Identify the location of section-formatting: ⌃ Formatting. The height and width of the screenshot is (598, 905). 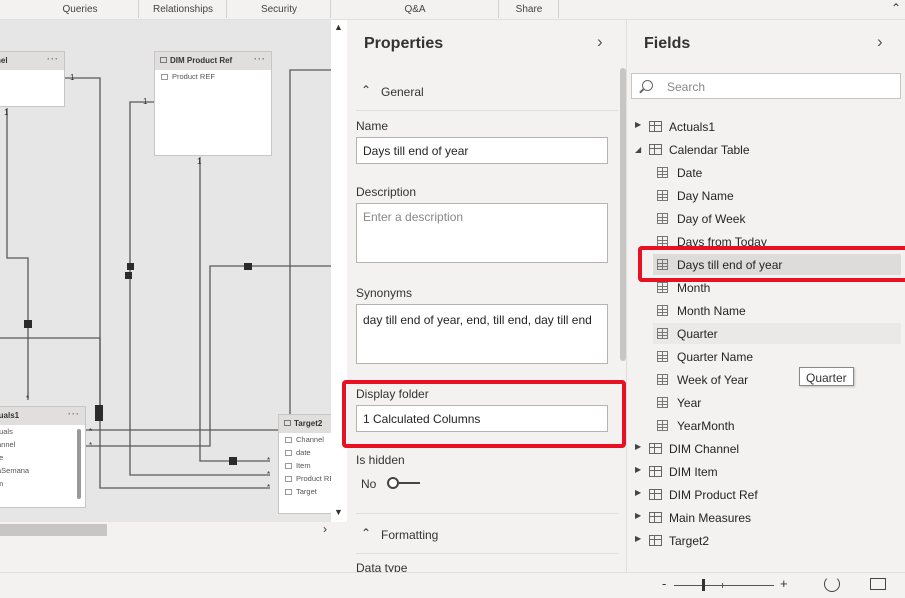
(487, 535).